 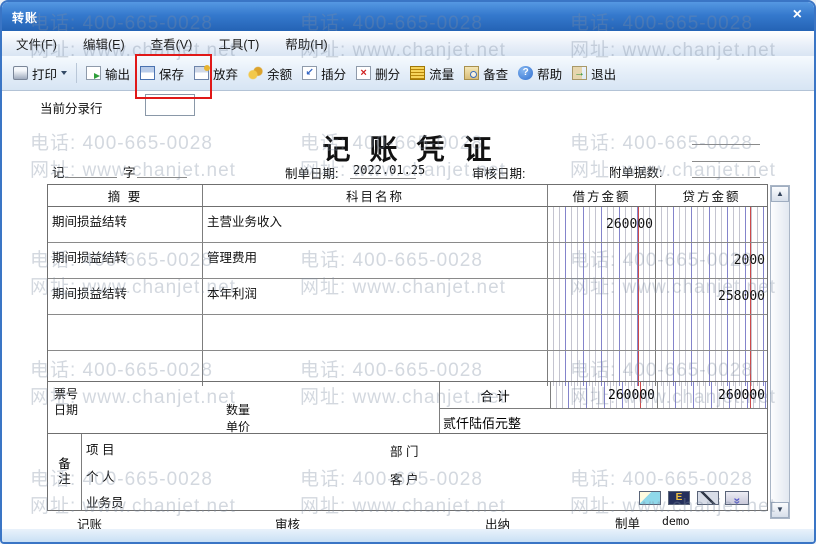 What do you see at coordinates (711, 332) in the screenshot?
I see `row4-credit` at bounding box center [711, 332].